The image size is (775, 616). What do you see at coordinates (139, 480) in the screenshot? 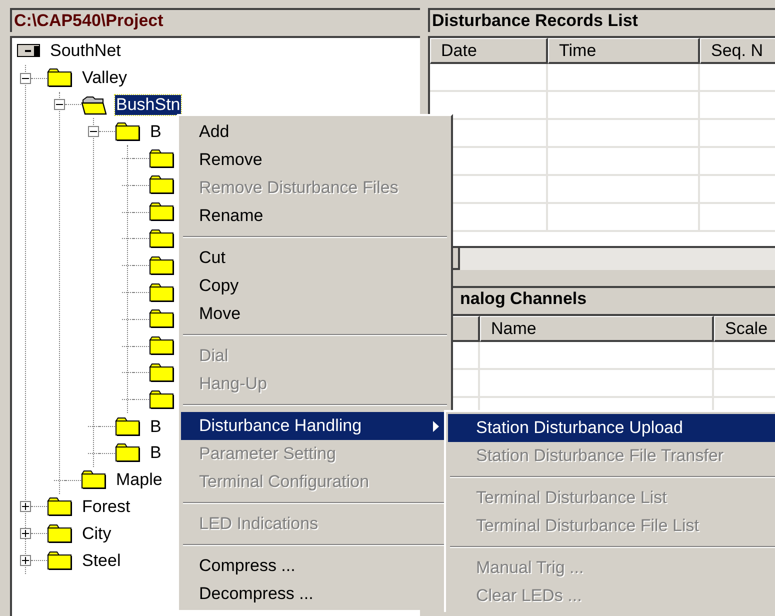
I see `tree-item: Maple` at bounding box center [139, 480].